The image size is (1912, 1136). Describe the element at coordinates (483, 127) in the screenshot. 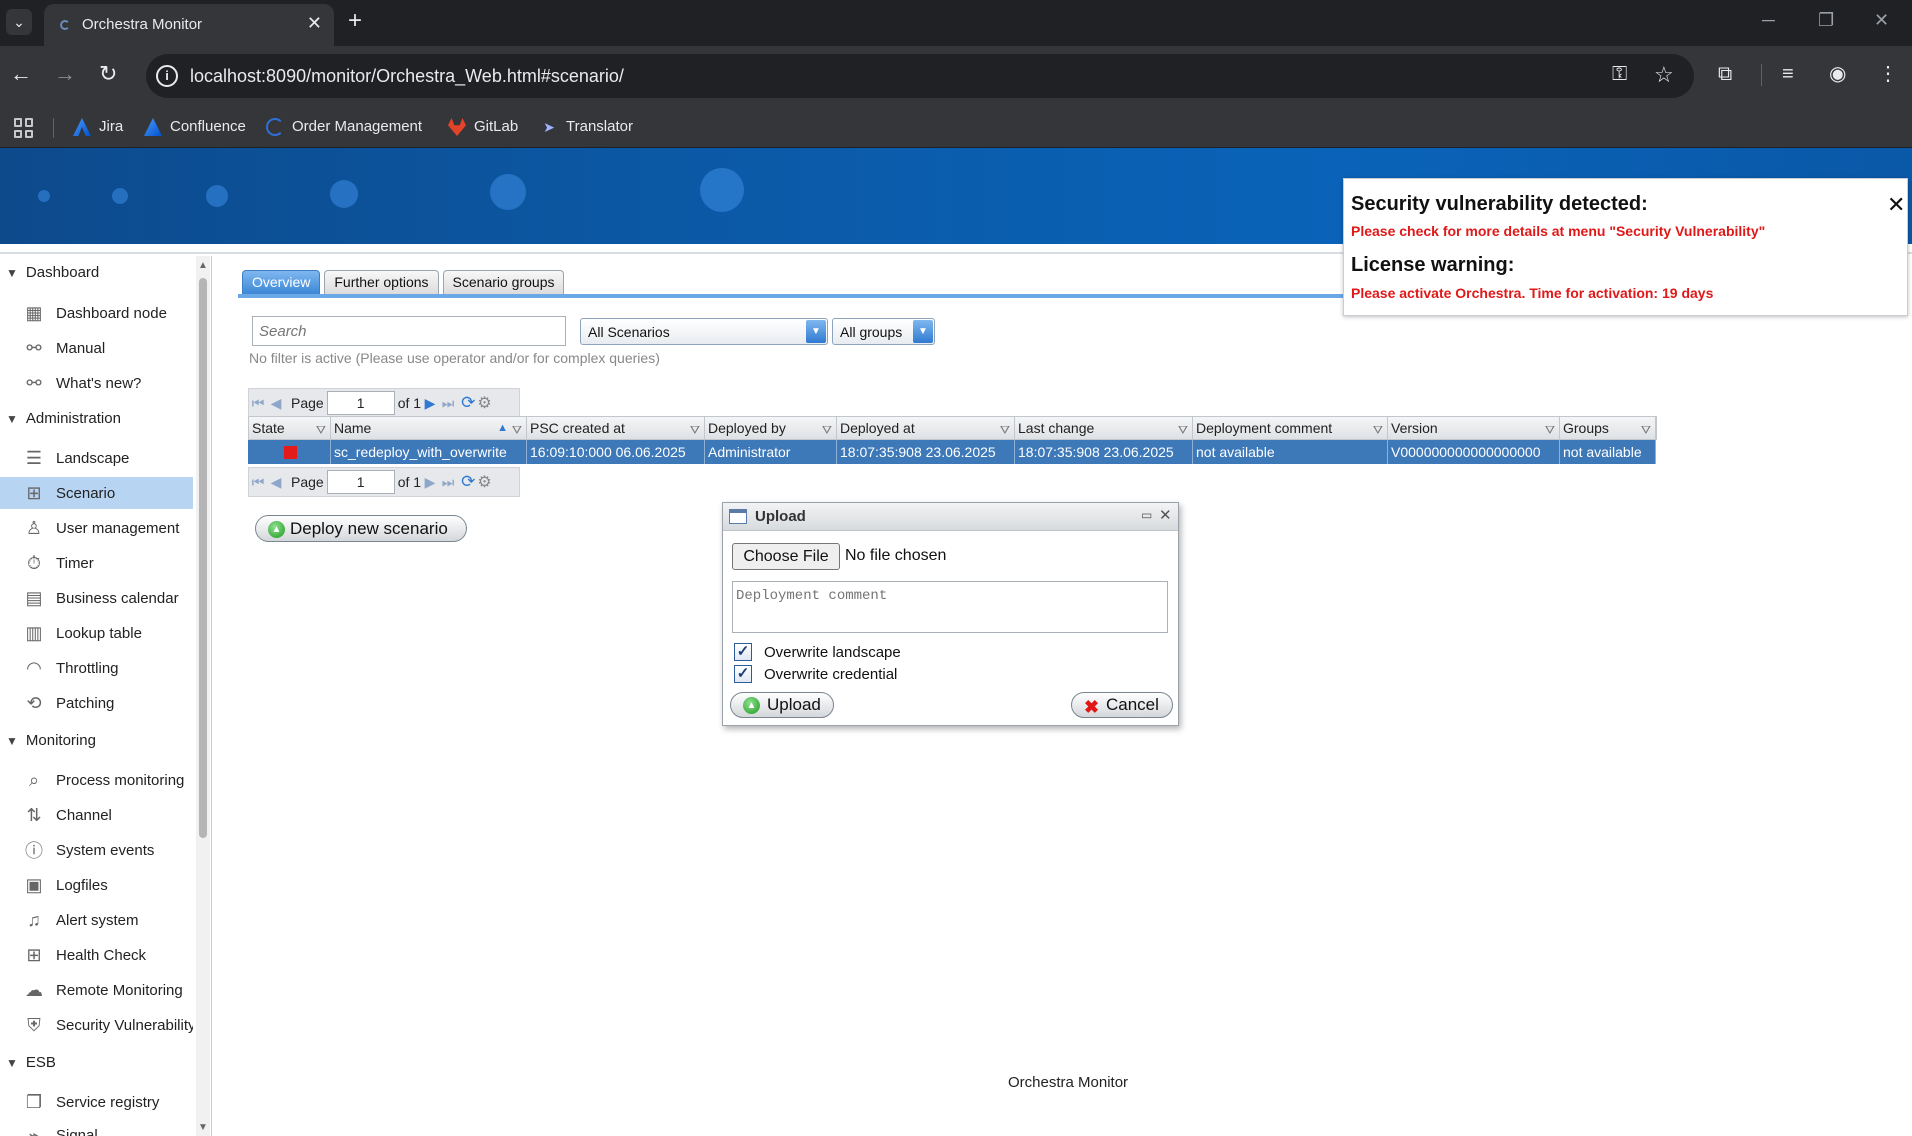

I see `bookmark-gitlab: GitLab` at that location.